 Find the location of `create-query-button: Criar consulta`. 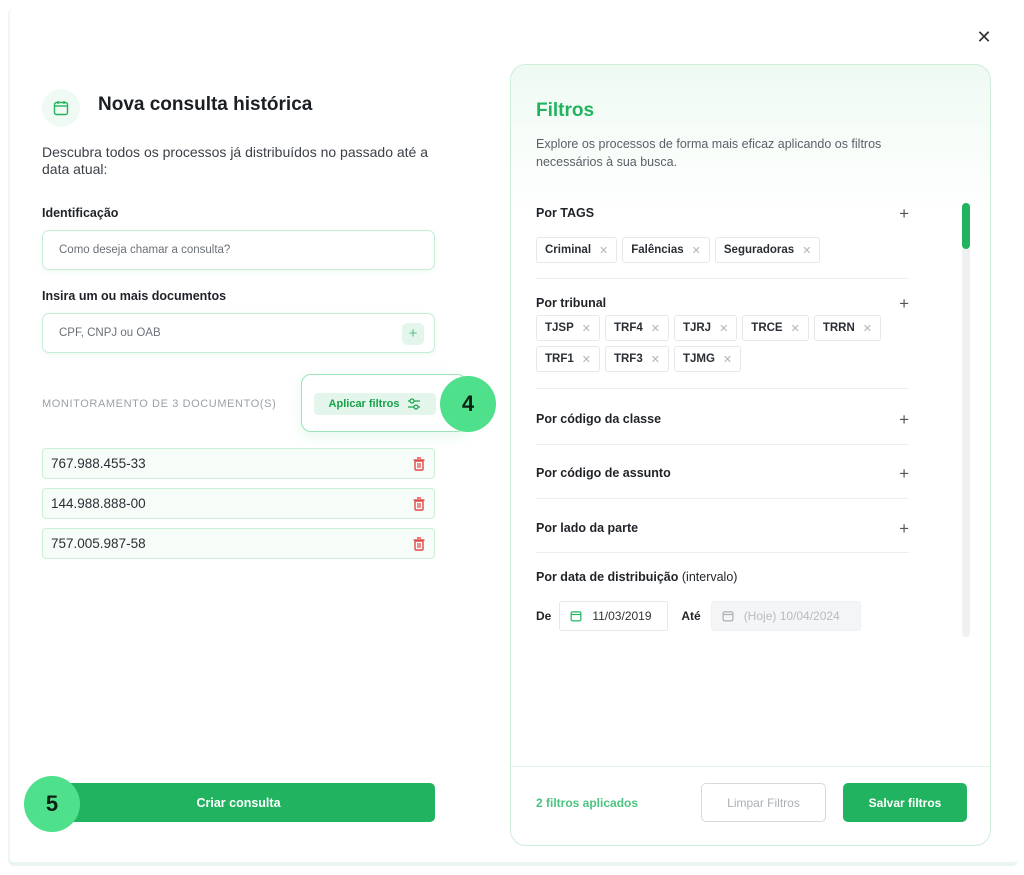

create-query-button: Criar consulta is located at coordinates (238, 802).